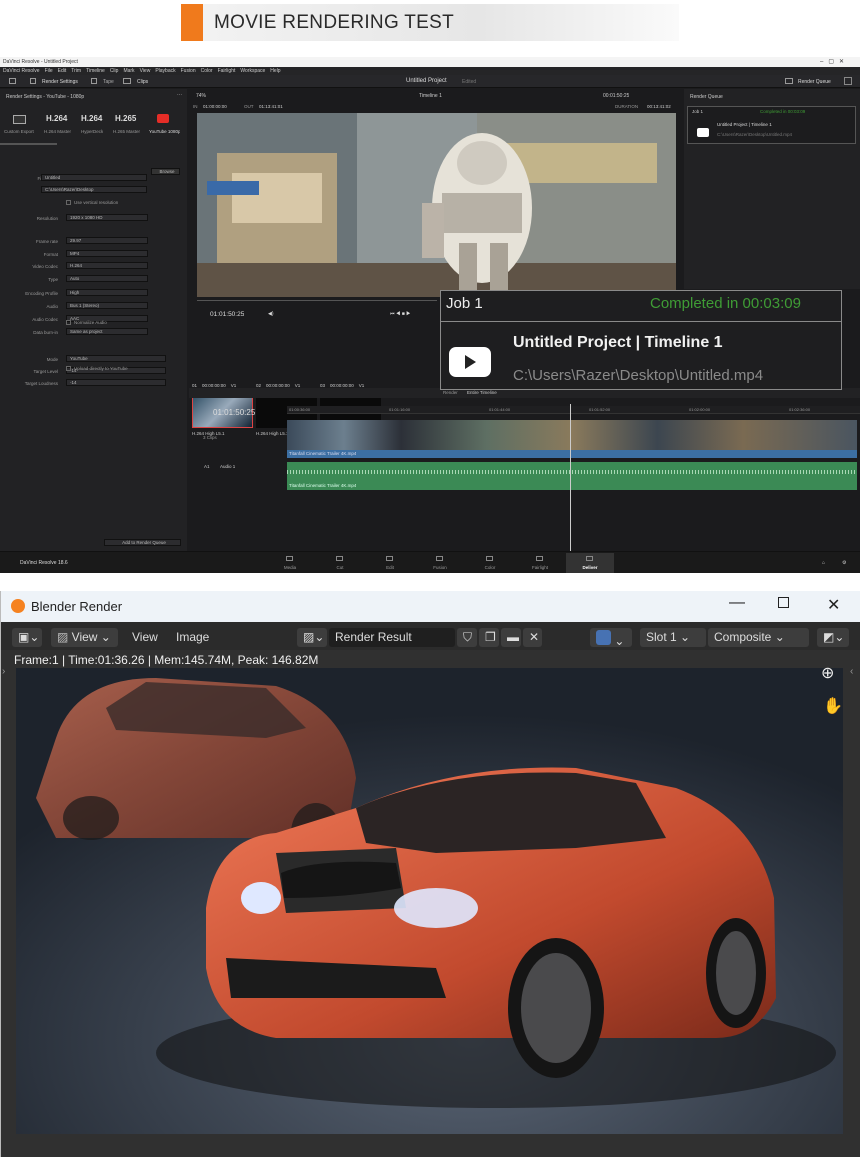  I want to click on preset-h264-master: H.264, so click(56, 118).